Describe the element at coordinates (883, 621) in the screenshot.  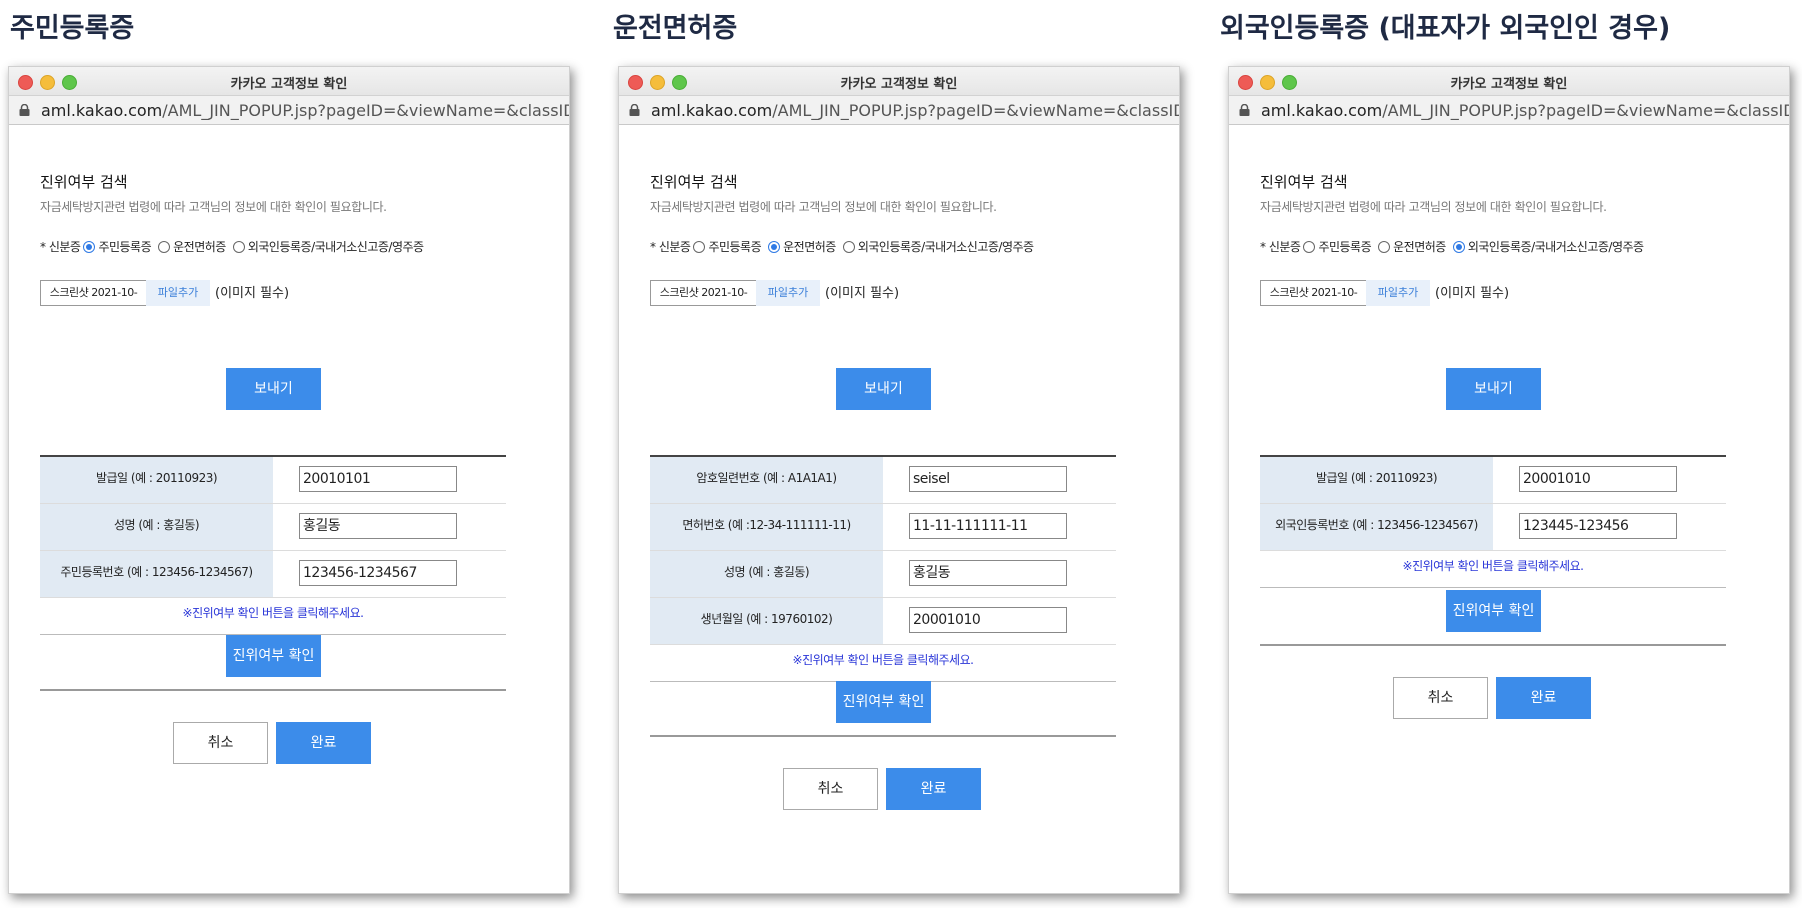
I see `table-row: 생년월일 (예 : 19760102) 20001010` at that location.